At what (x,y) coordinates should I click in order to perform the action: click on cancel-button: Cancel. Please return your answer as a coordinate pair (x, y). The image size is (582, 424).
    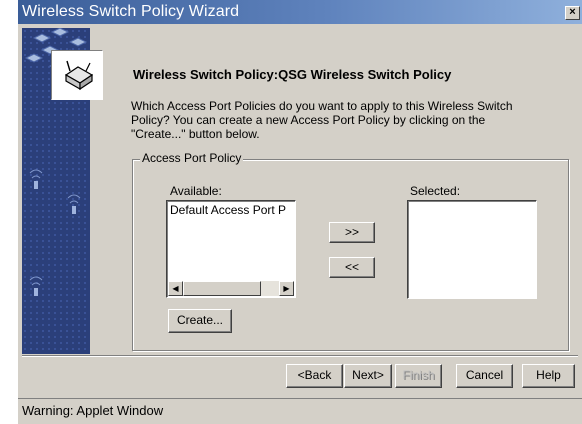
    Looking at the image, I should click on (484, 376).